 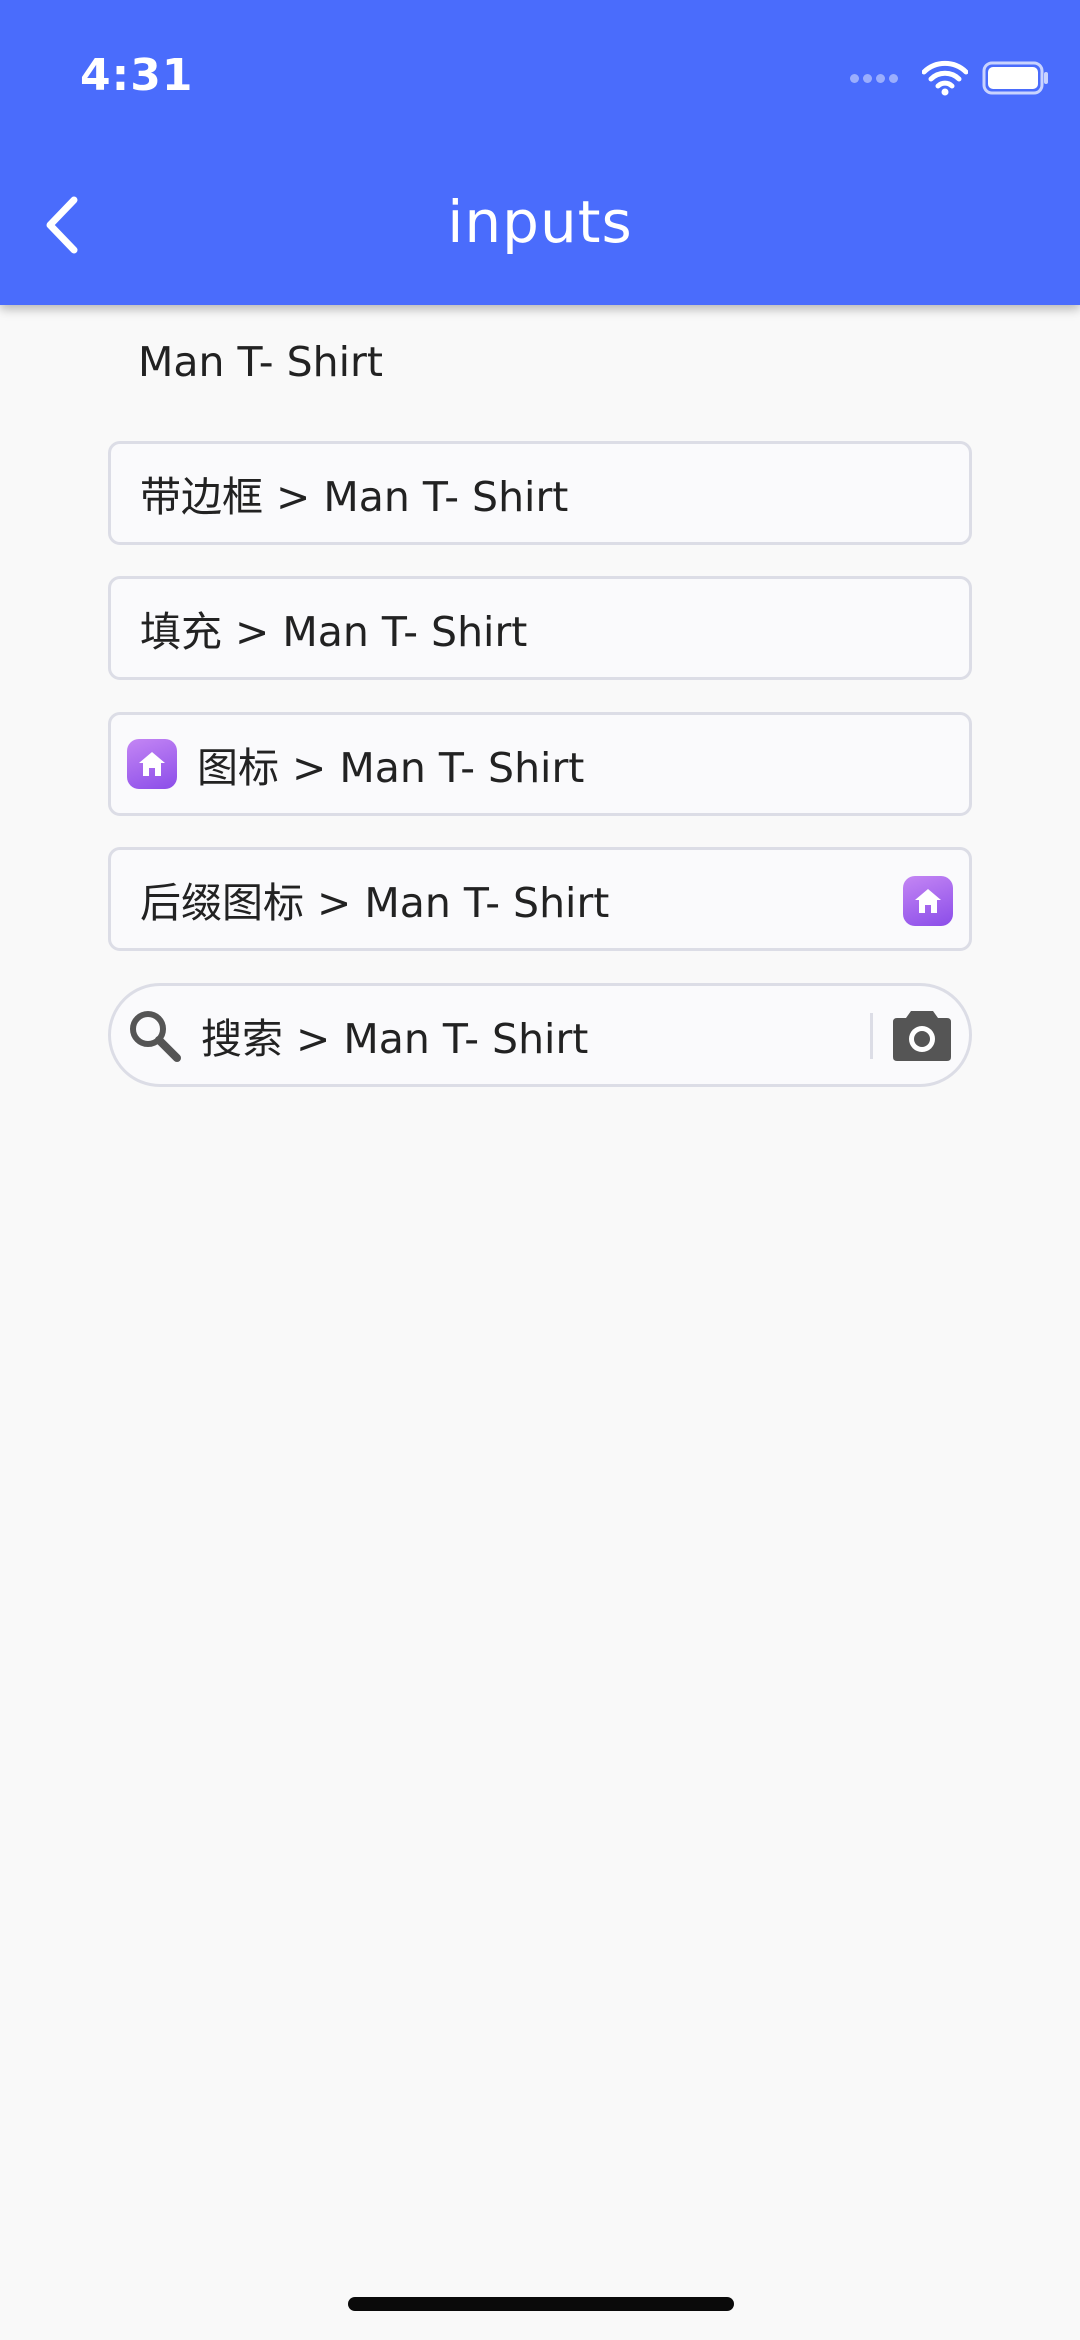 I want to click on filled-input-field: 填充 > Man T- Shirt, so click(x=540, y=628).